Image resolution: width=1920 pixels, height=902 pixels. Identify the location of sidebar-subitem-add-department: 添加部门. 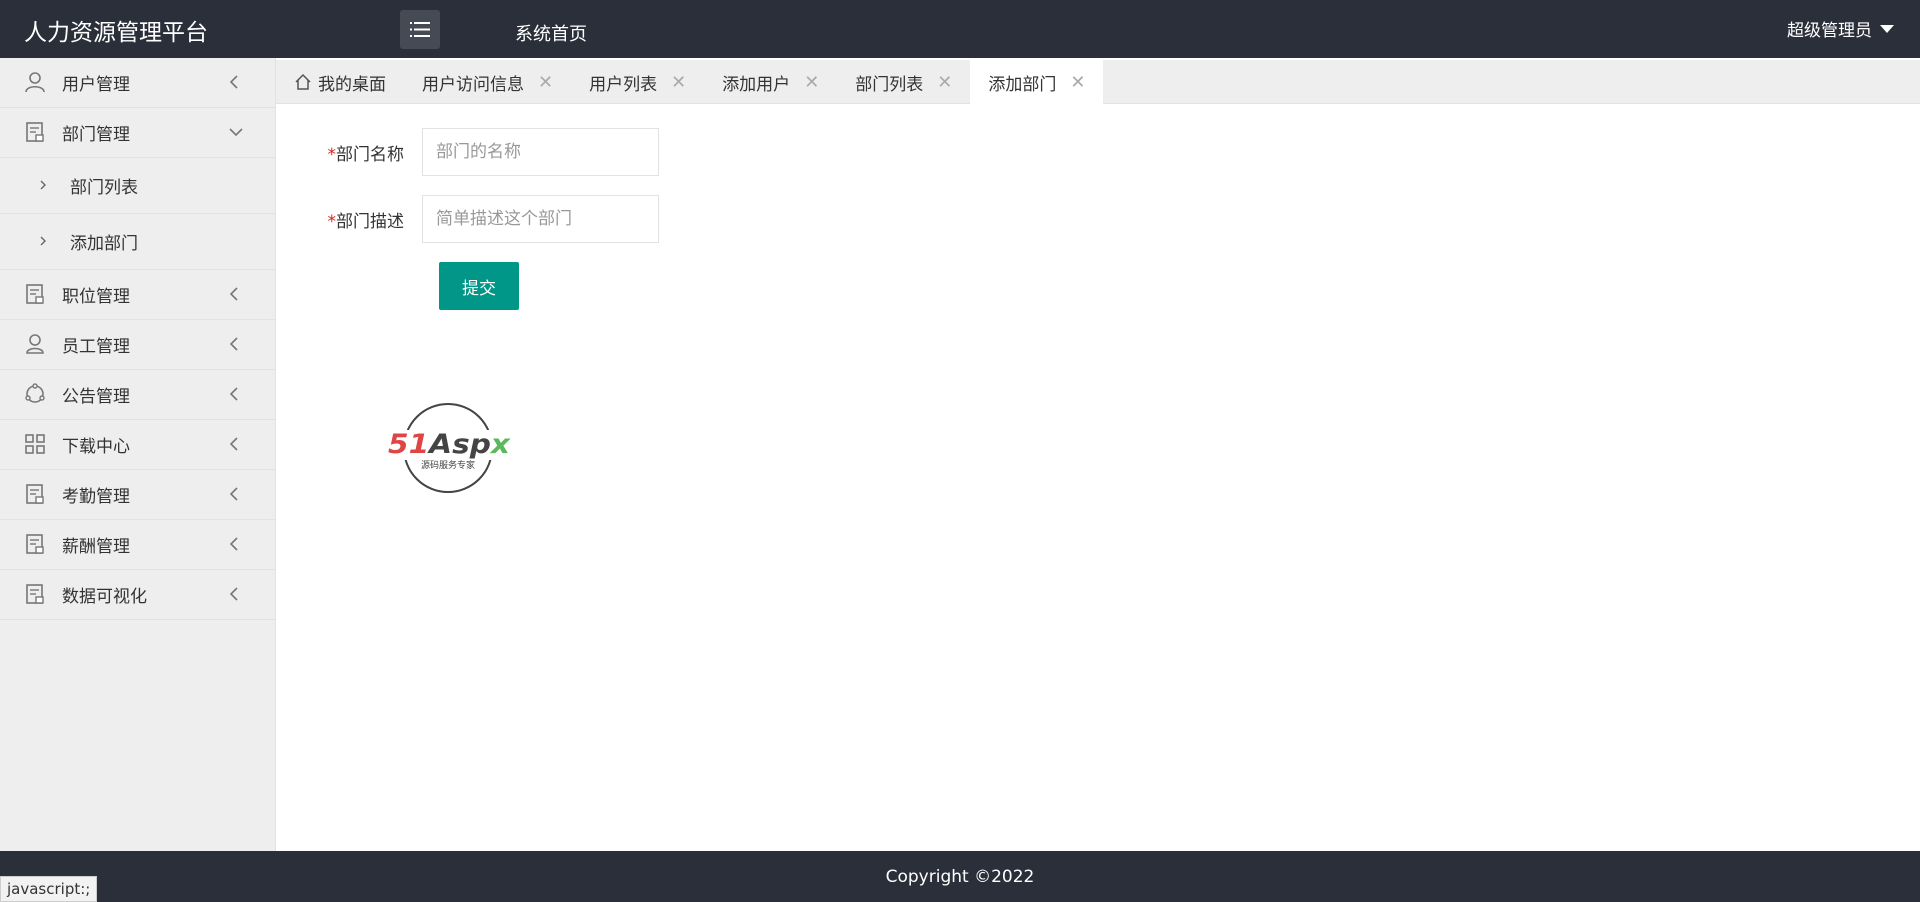
(137, 242).